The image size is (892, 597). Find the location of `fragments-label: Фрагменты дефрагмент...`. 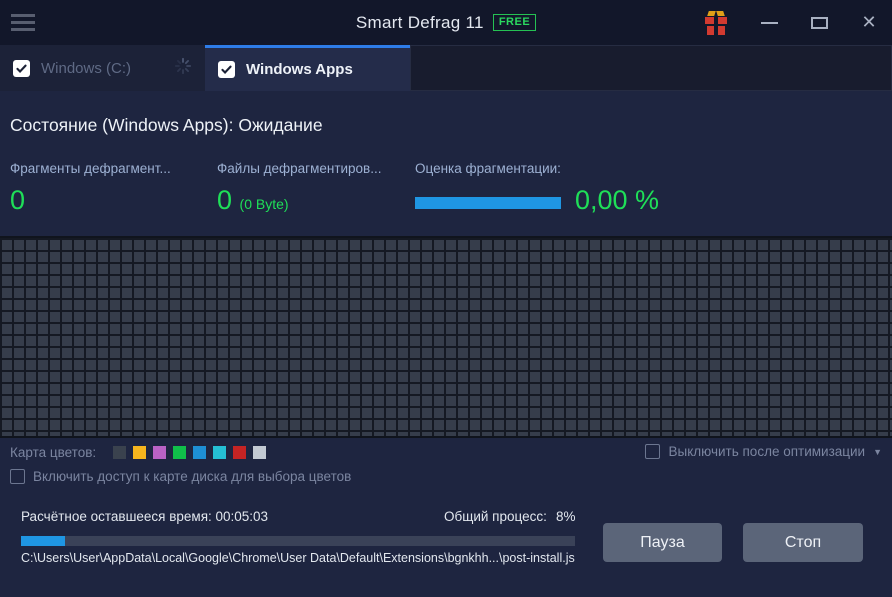

fragments-label: Фрагменты дефрагмент... is located at coordinates (90, 168).